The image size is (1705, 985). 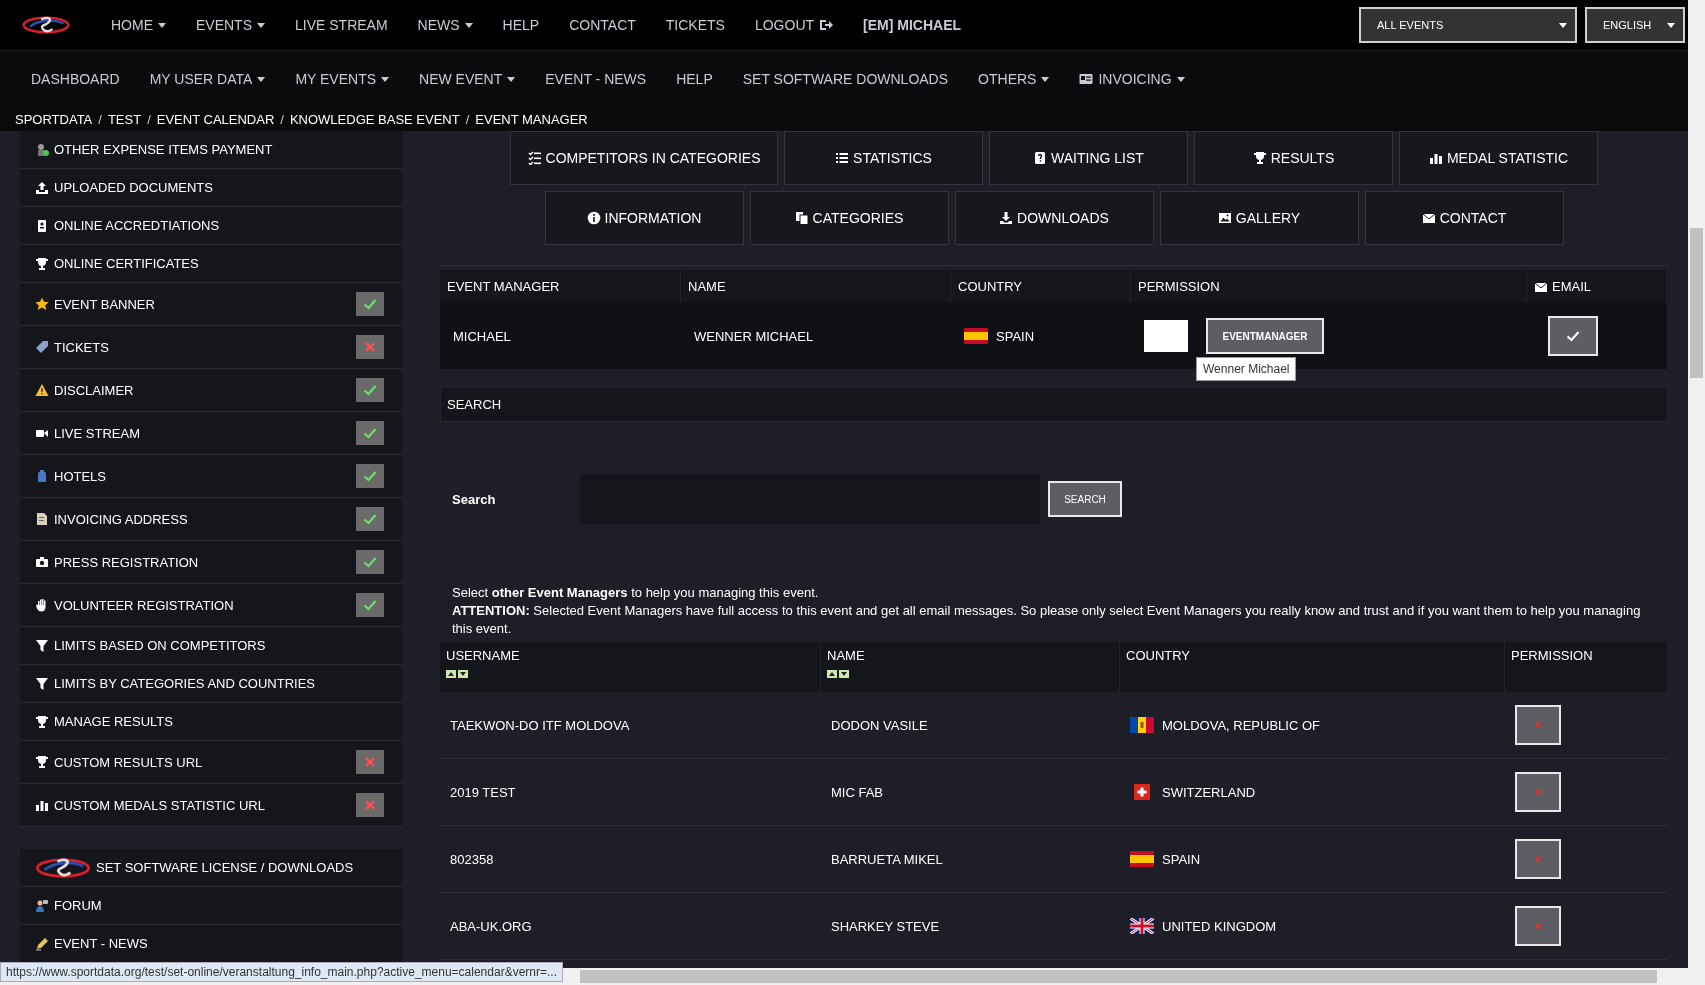 I want to click on tooltip: Wenner Michael, so click(x=1246, y=369).